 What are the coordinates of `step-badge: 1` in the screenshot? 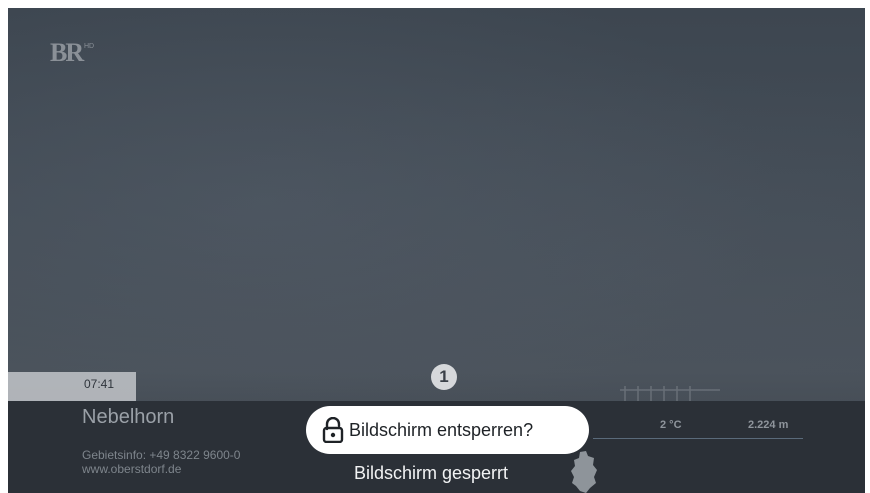 It's located at (444, 377).